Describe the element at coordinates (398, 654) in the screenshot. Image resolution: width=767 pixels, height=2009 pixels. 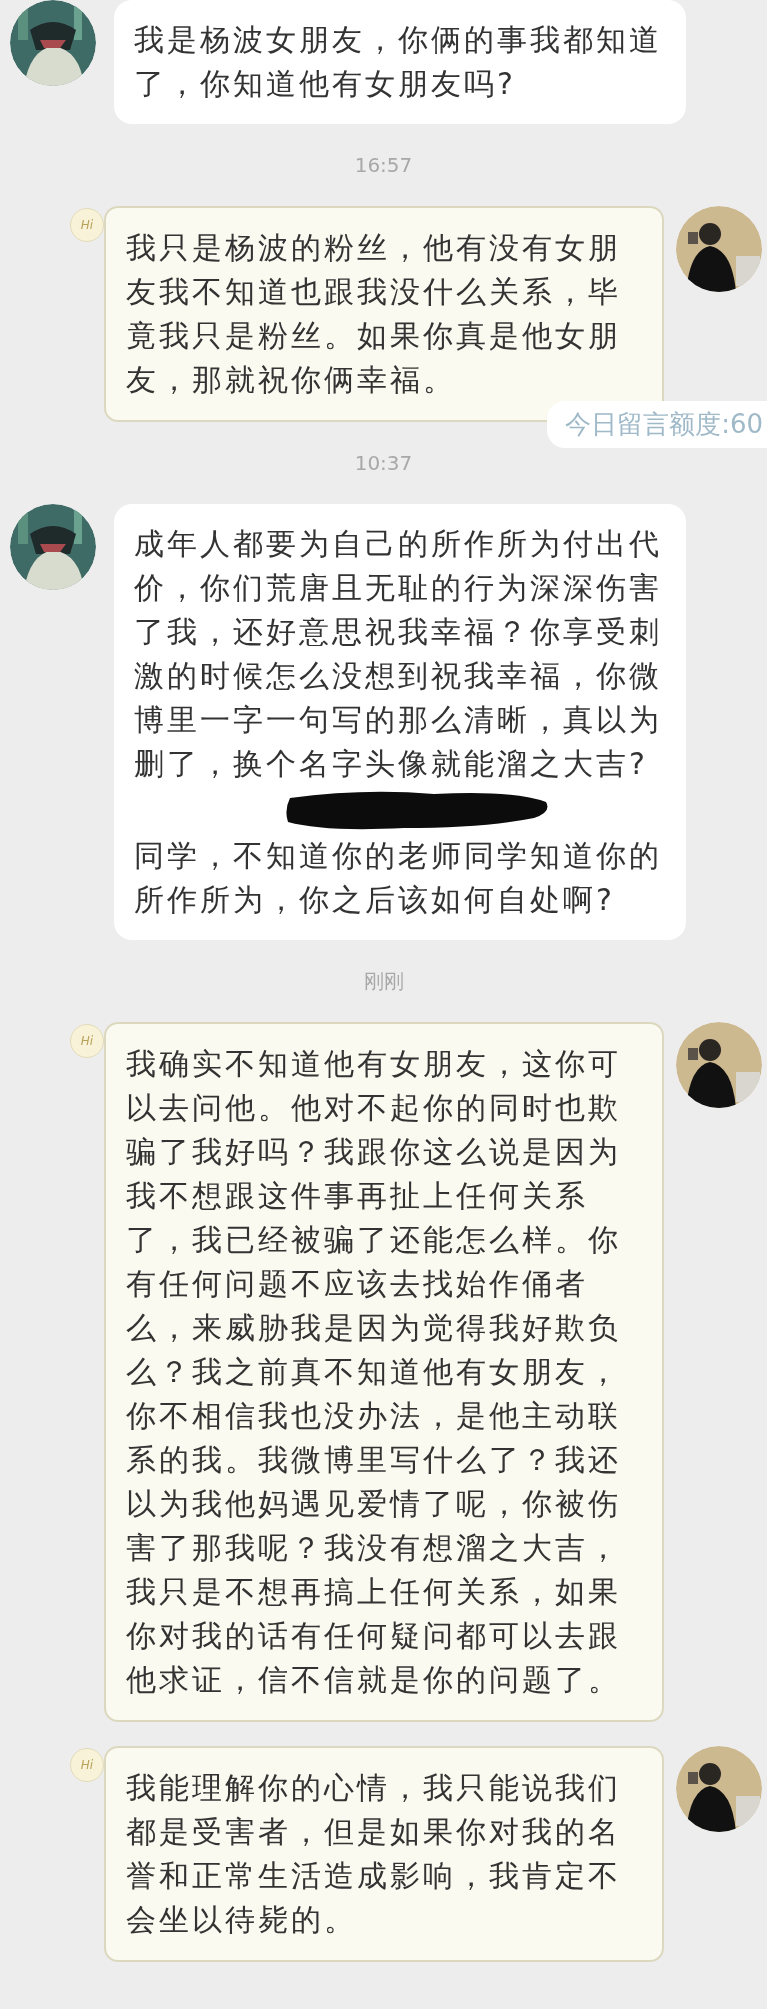
I see `message-text: 成年人都要为自己的所作所为付出代价，你们荒唐且无耻的行为深深伤害了我，还好意思祝我幸福？你享受刺激的时候怎么没想到祝我幸福，你微博里一字一句写的那么清晰，真以为删了，换个名字头像就能溜之大吉?` at that location.